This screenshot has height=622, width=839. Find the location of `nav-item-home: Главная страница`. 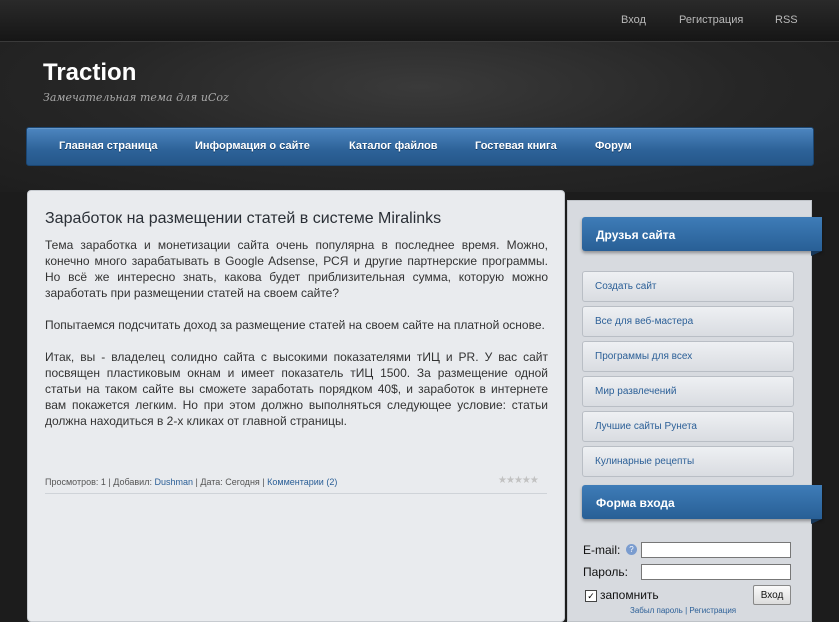

nav-item-home: Главная страница is located at coordinates (108, 146).